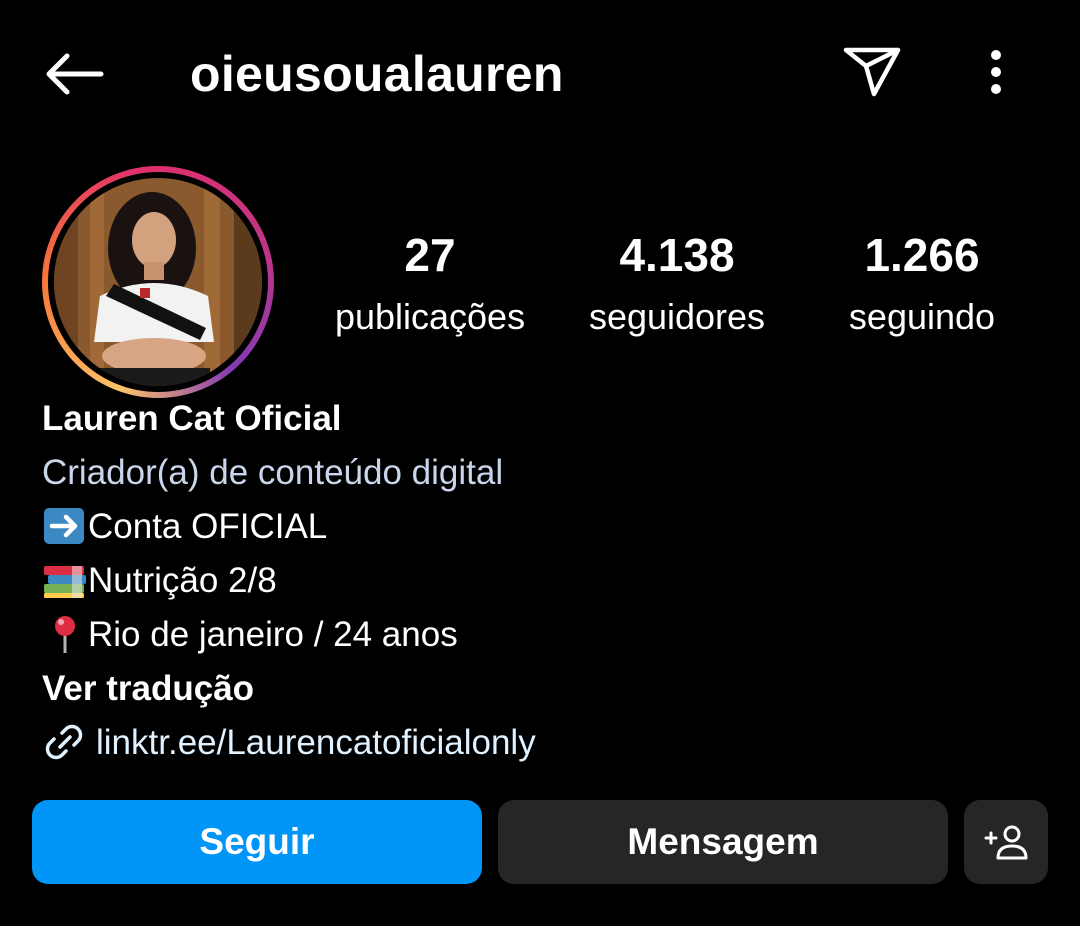  I want to click on bio-line-location: Rio de janeiro / 24 anos, so click(542, 635).